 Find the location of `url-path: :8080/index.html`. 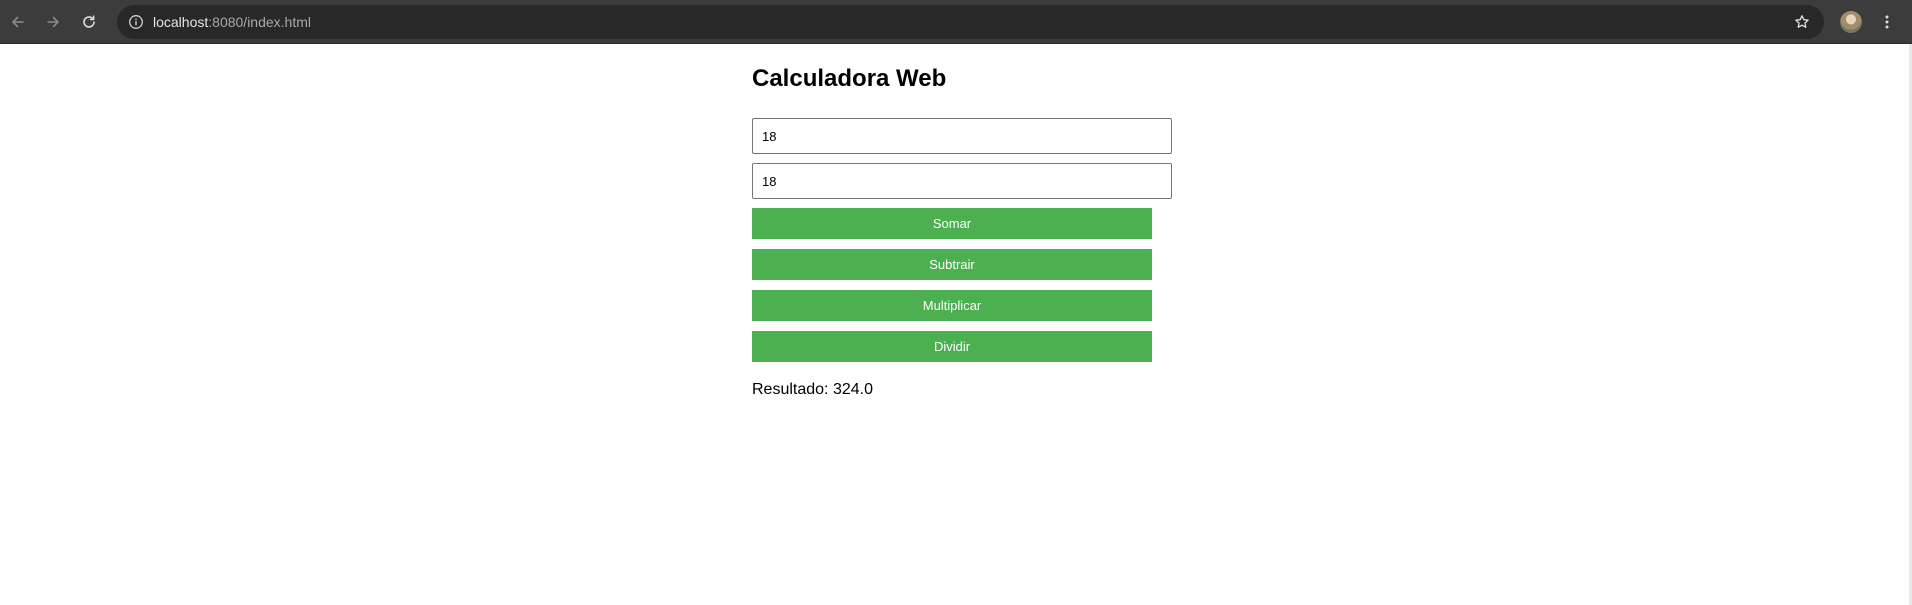

url-path: :8080/index.html is located at coordinates (259, 22).